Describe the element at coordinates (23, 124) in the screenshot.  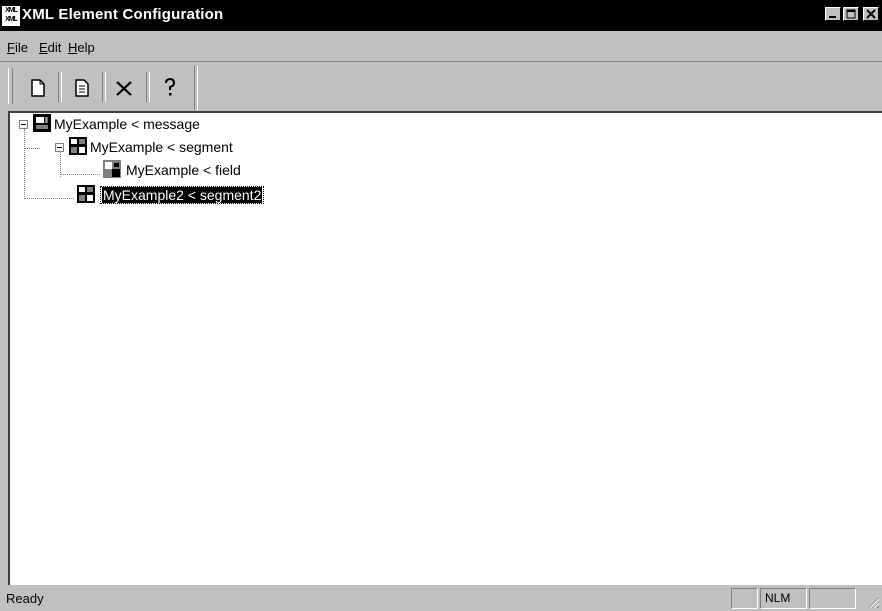
I see `tree-expander-message` at that location.